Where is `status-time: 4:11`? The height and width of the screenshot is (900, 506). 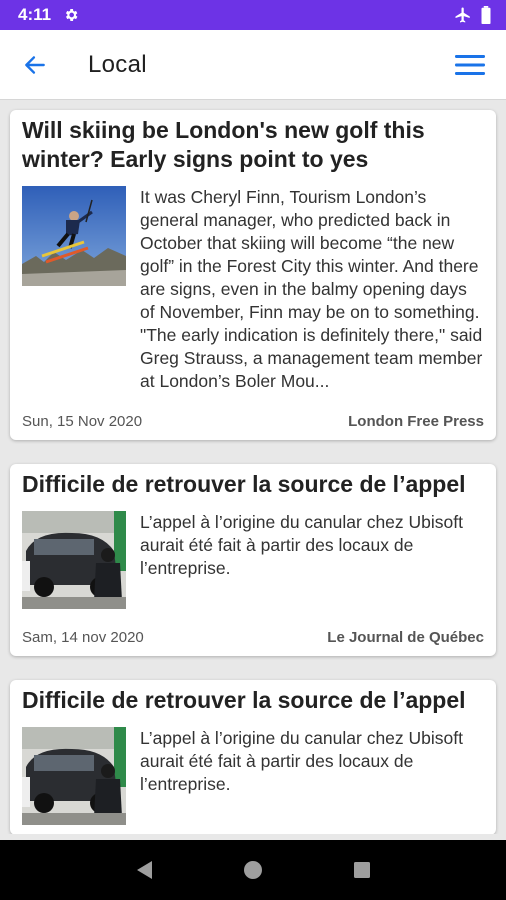 status-time: 4:11 is located at coordinates (35, 14).